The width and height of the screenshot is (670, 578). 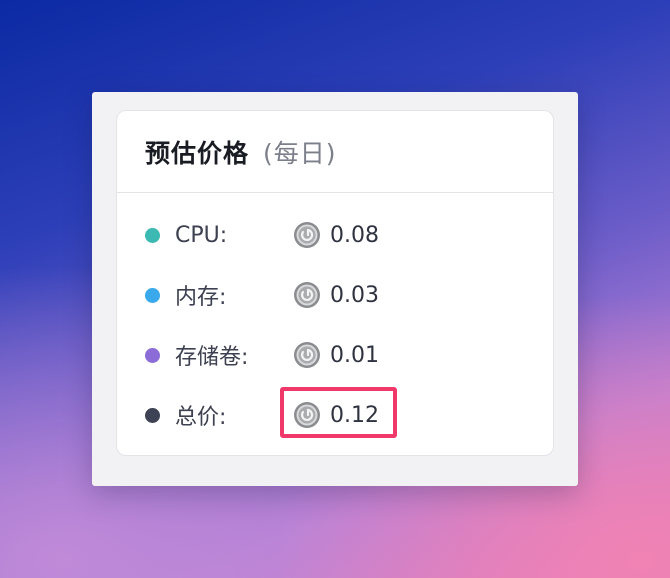 I want to click on card-subtitle: (每日), so click(x=300, y=153).